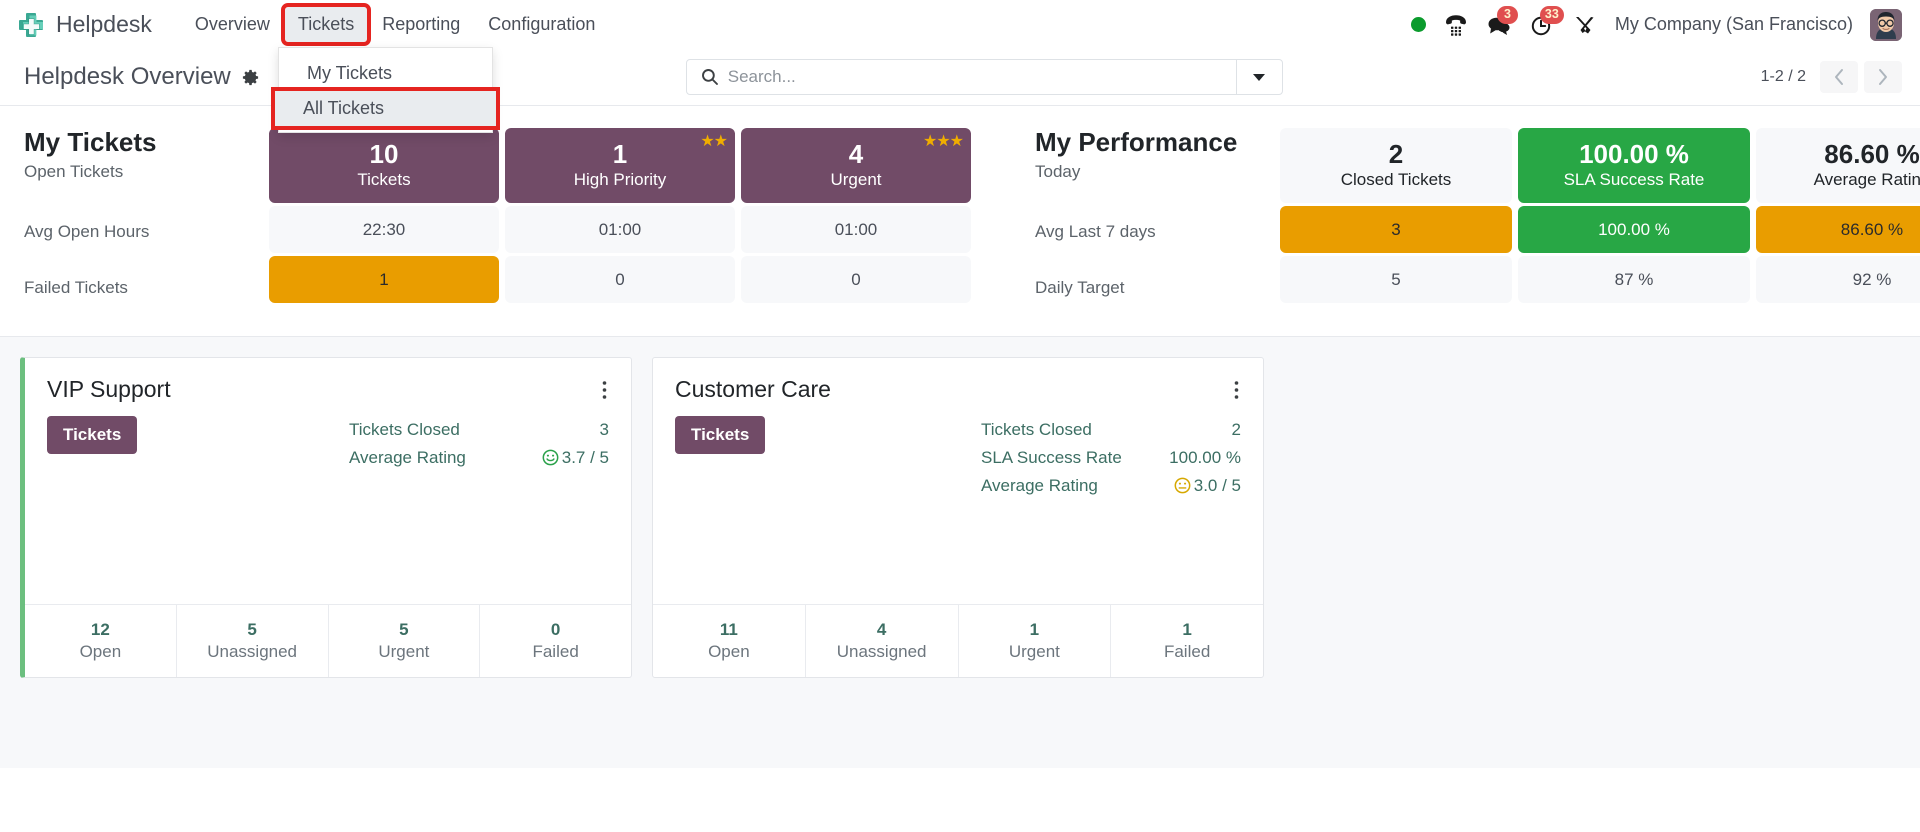  Describe the element at coordinates (1136, 142) in the screenshot. I see `my-performance-title: My Performance` at that location.